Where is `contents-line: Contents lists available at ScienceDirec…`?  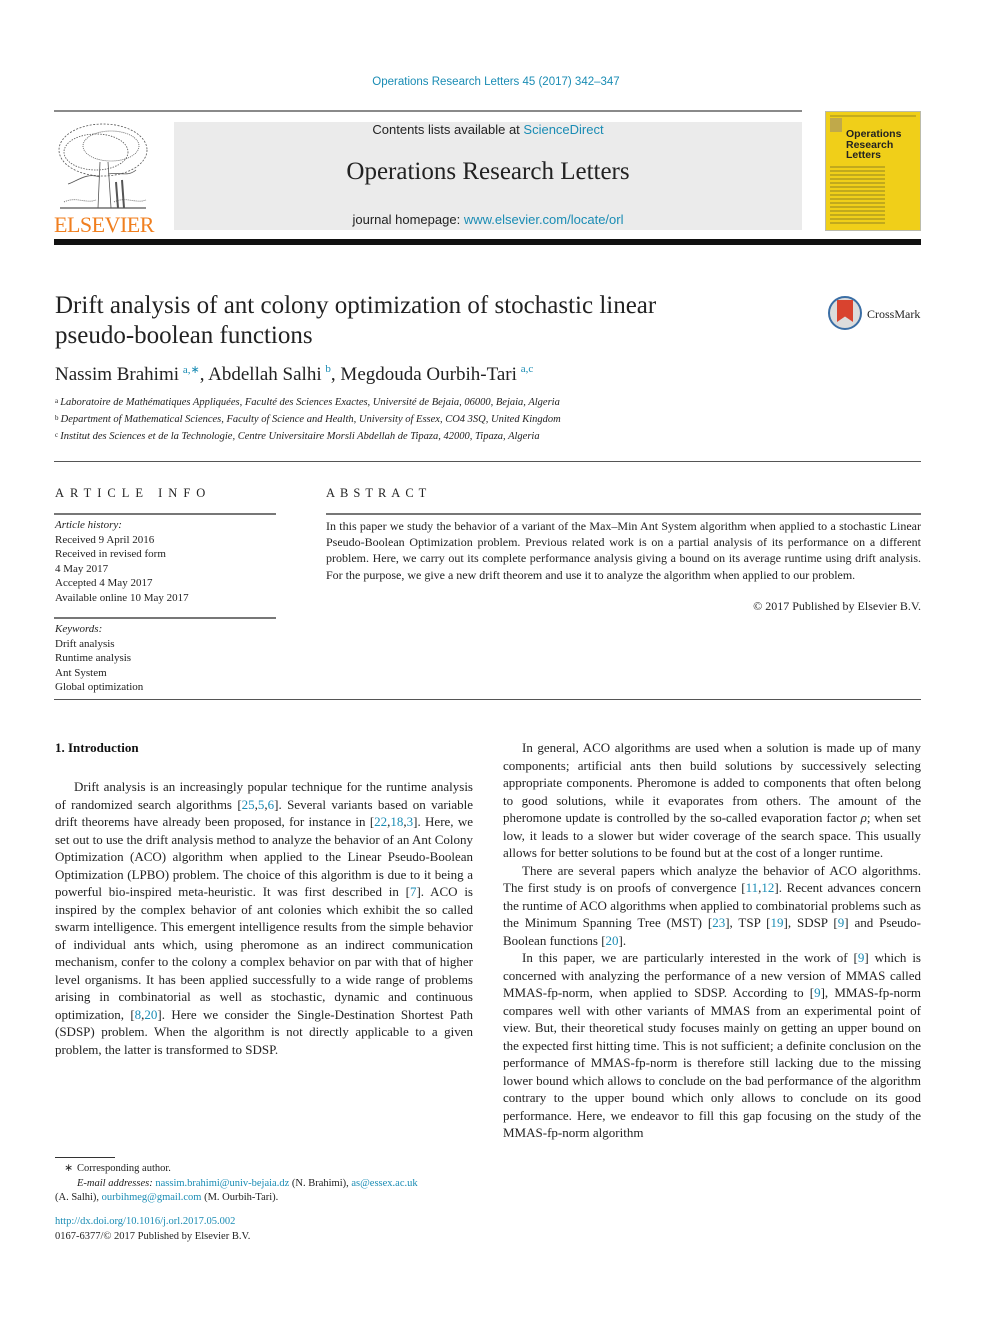
contents-line: Contents lists available at ScienceDirec… is located at coordinates (488, 129).